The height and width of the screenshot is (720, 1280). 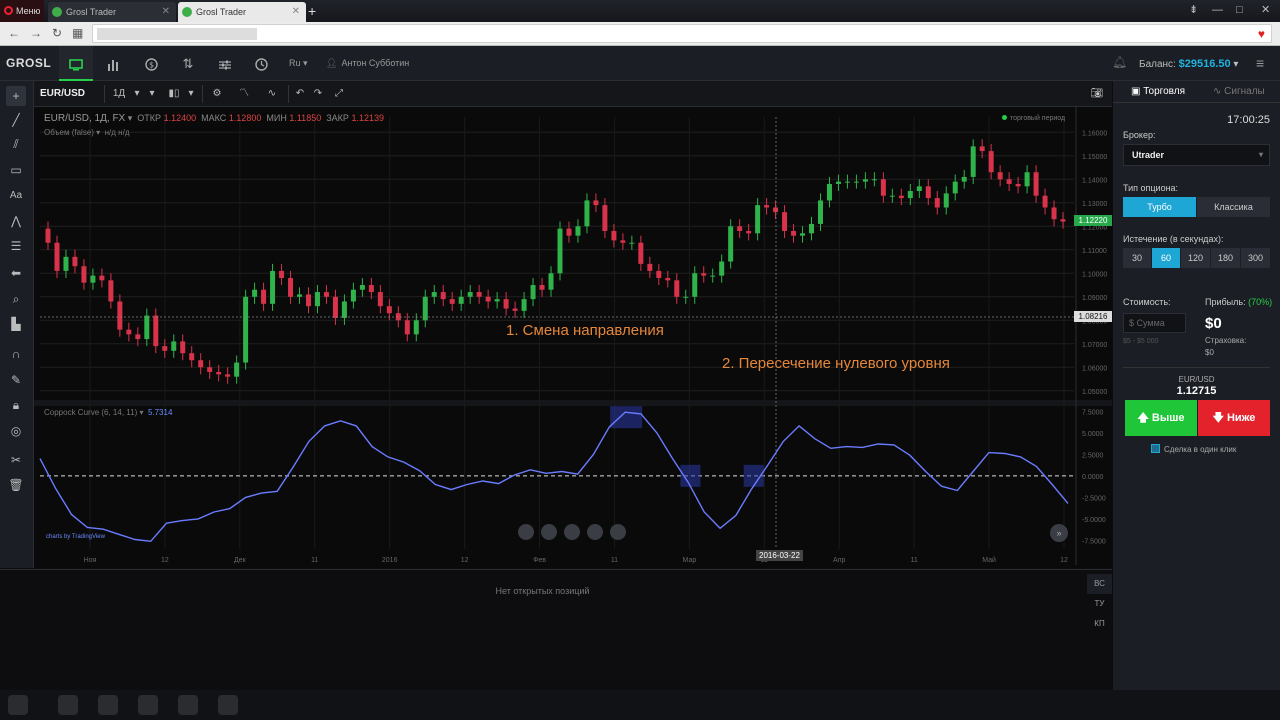 I want to click on maximize-icon: □, so click(x=1239, y=10).